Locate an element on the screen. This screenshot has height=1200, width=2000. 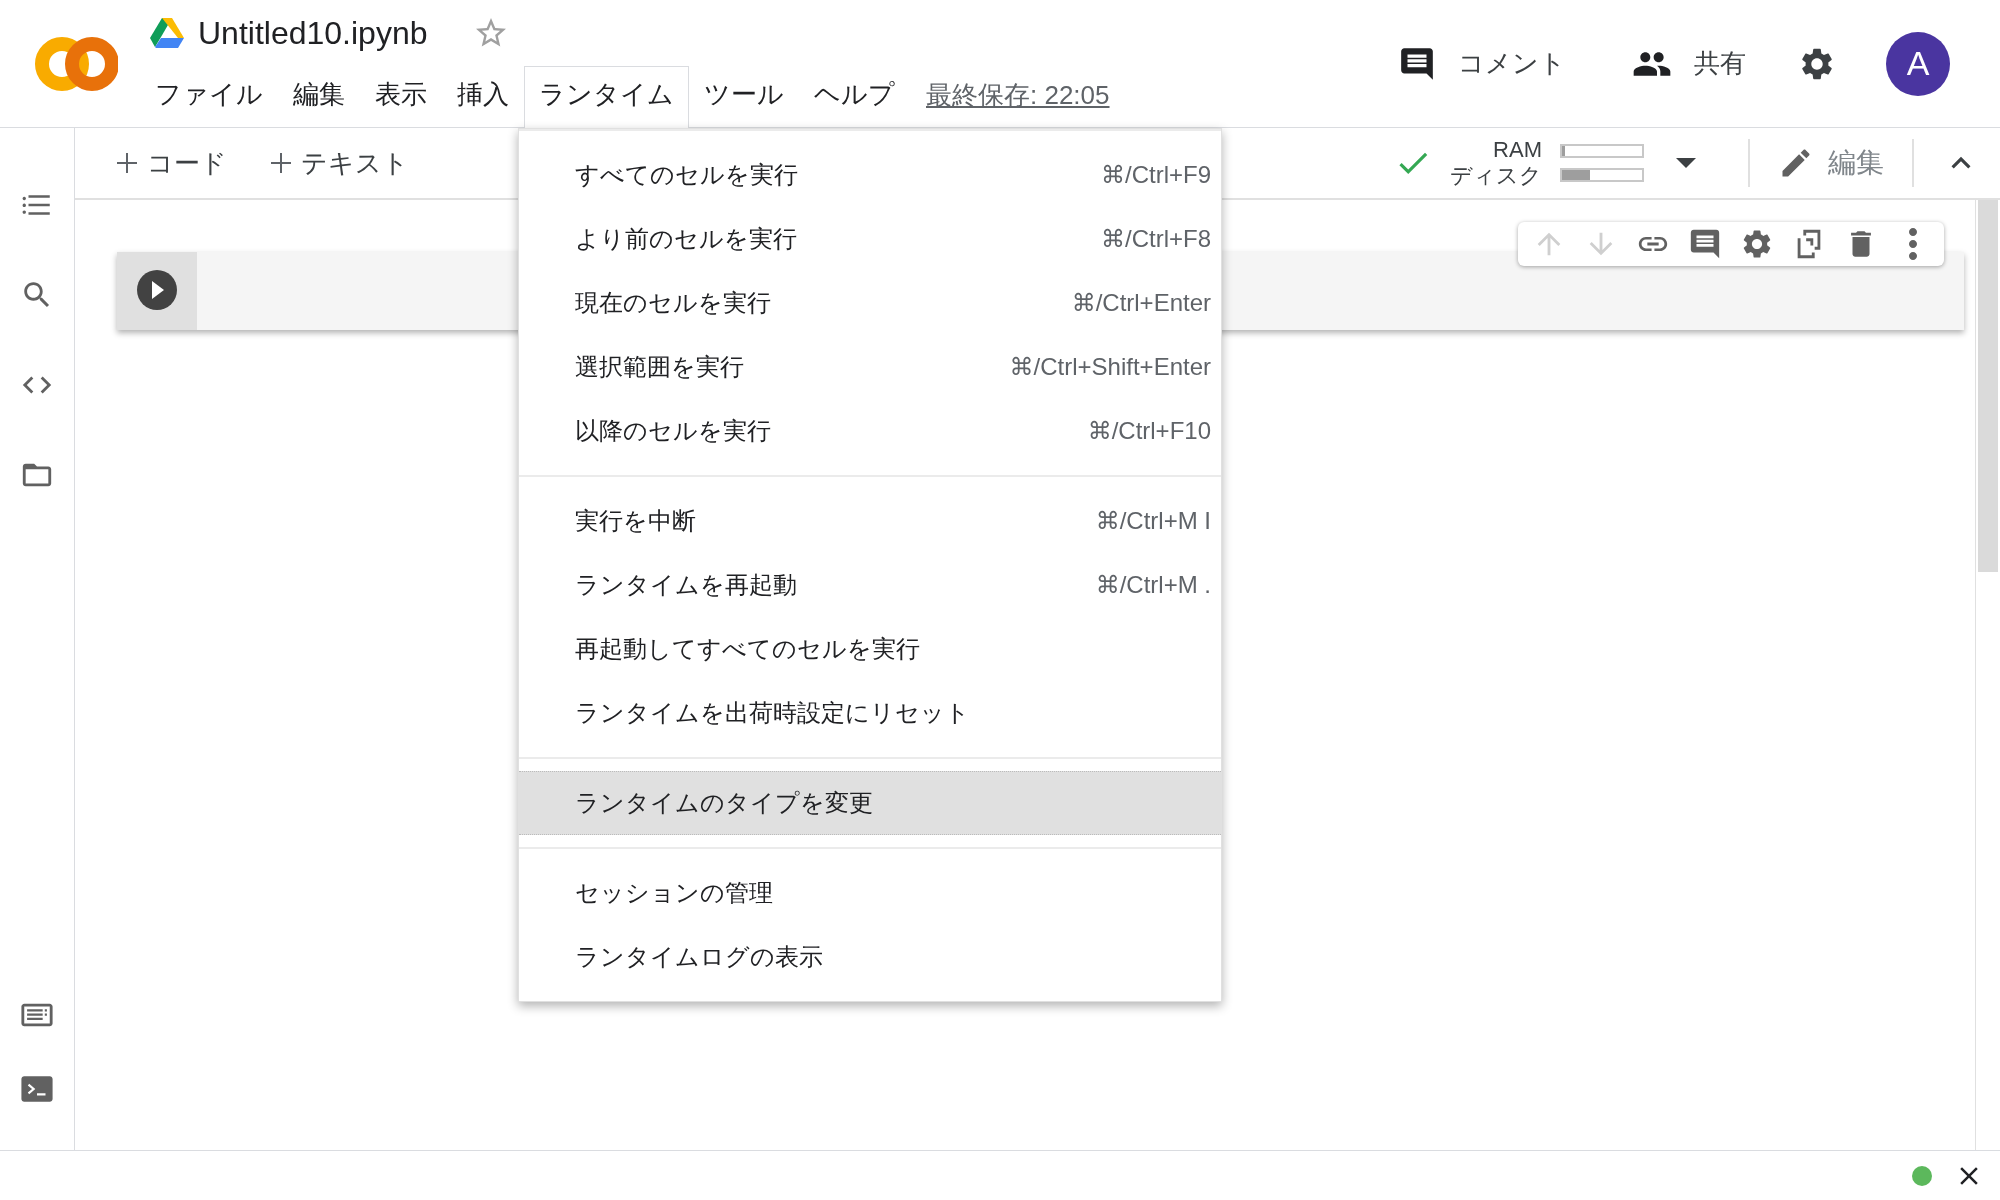
shortcut-text: ⌘/Ctrl+F9 is located at coordinates (1156, 175).